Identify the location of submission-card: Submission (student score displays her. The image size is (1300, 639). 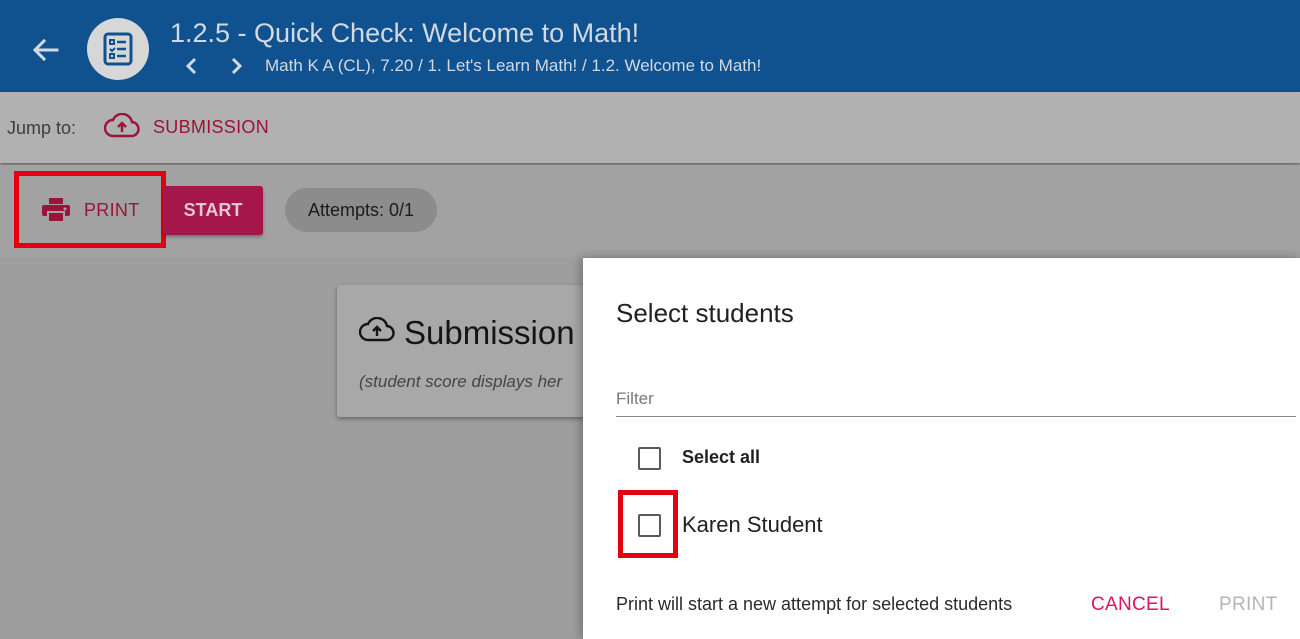
(467, 351).